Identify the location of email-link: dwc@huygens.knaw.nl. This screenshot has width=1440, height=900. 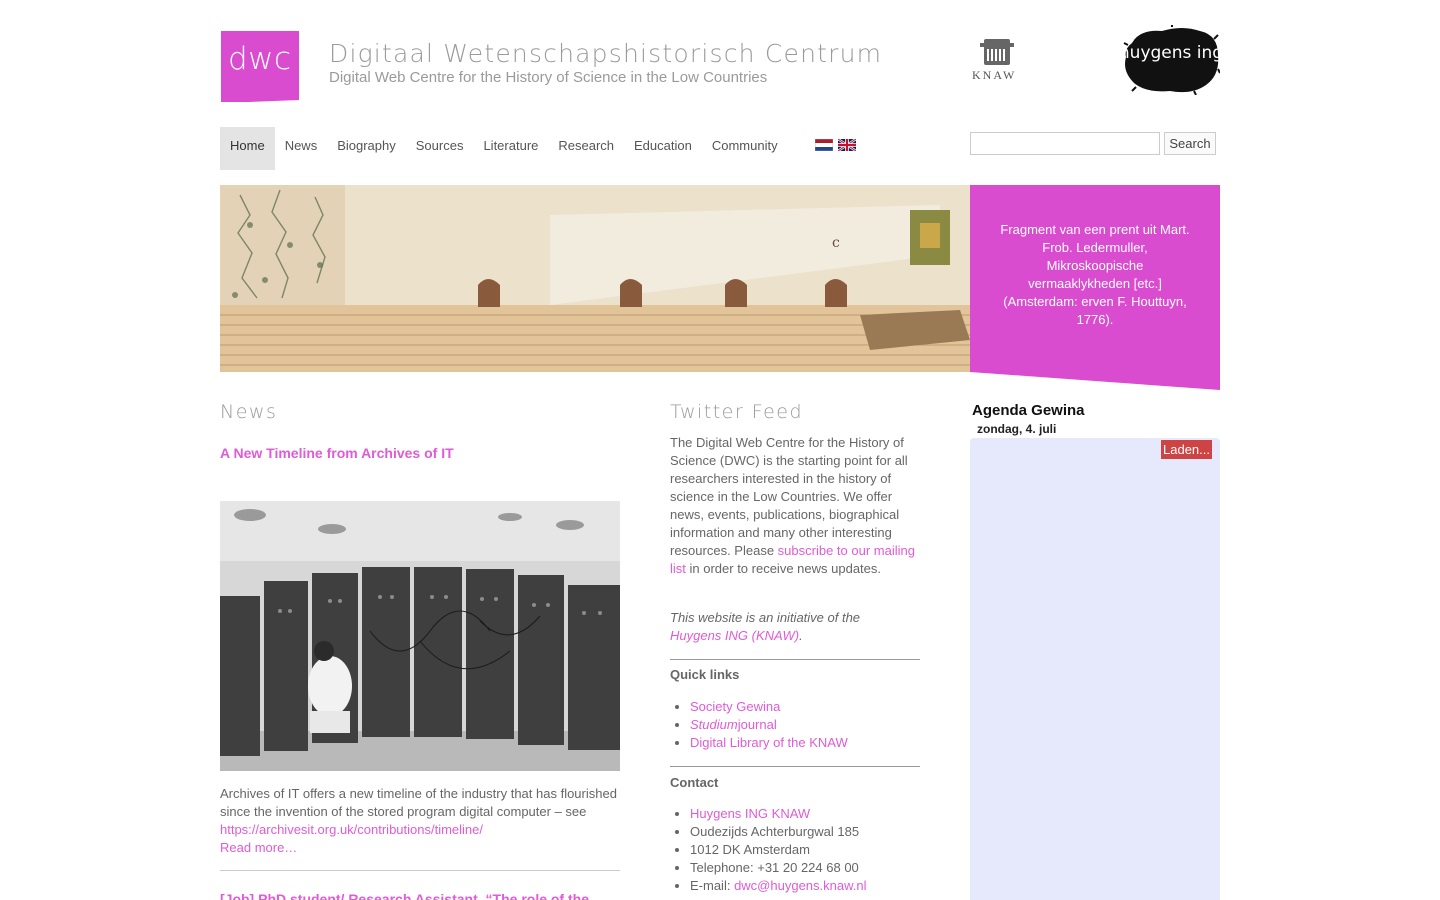
(800, 885).